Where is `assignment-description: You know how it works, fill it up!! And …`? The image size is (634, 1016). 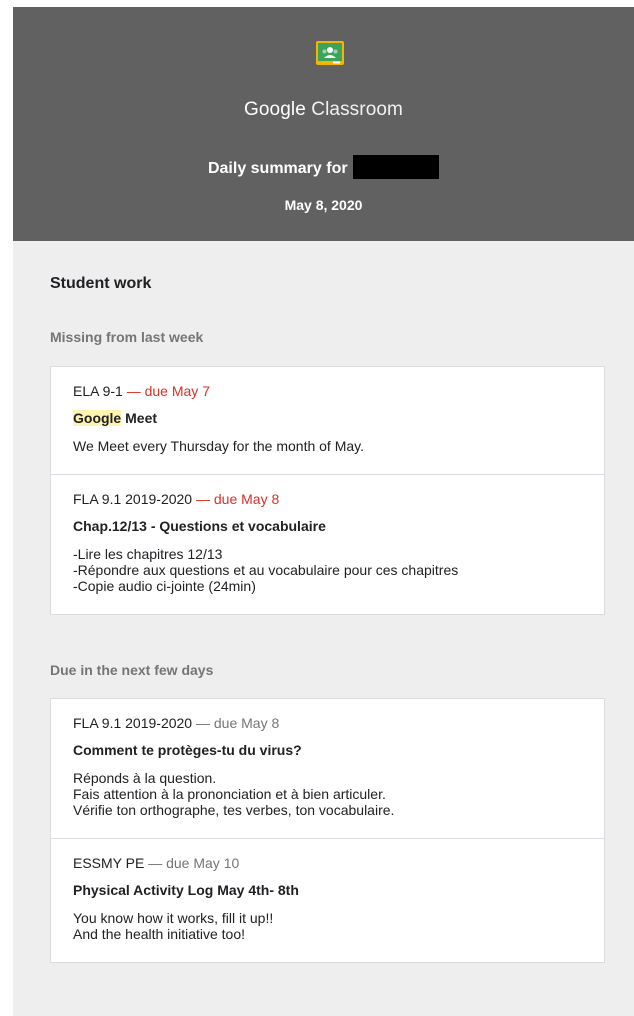 assignment-description: You know how it works, fill it up!! And … is located at coordinates (327, 936).